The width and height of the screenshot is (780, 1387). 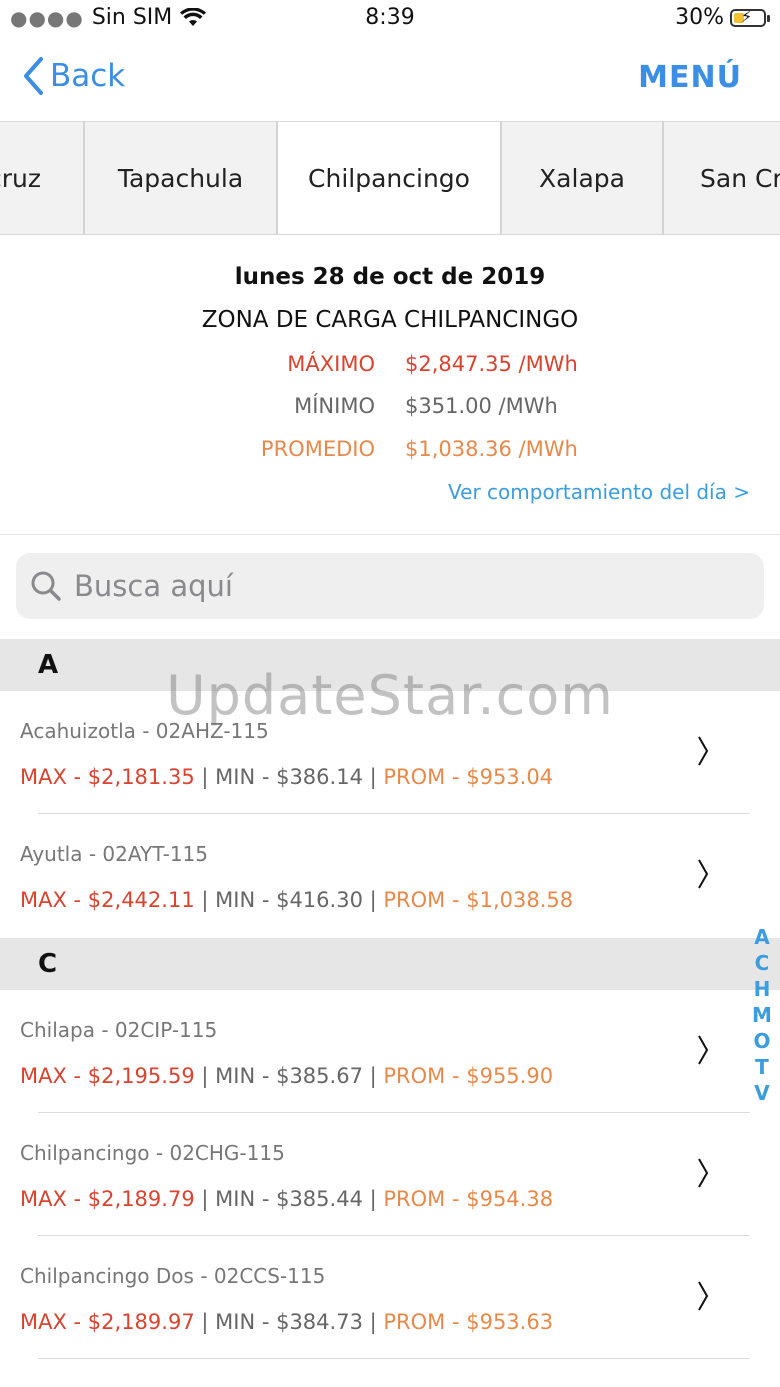 I want to click on index-letter-m: M, so click(x=762, y=1015).